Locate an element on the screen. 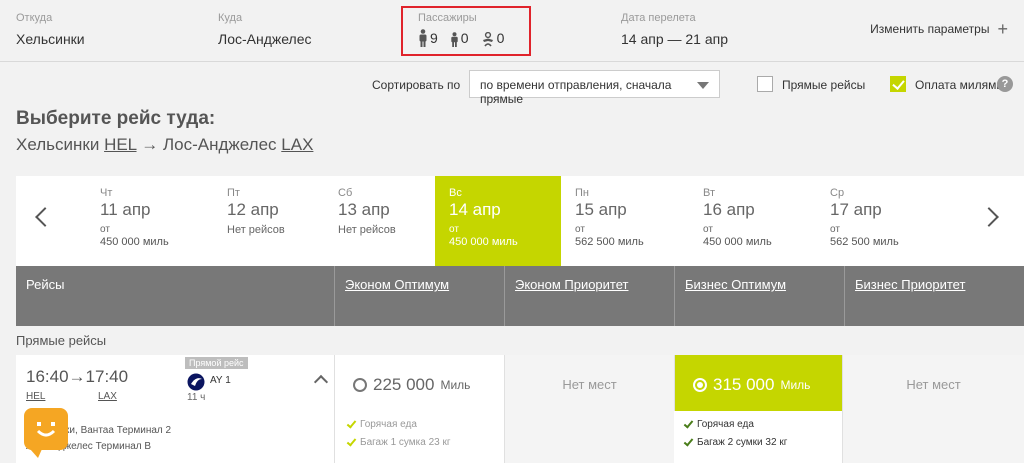 Image resolution: width=1024 pixels, height=463 pixels. chat-widget-button is located at coordinates (46, 433).